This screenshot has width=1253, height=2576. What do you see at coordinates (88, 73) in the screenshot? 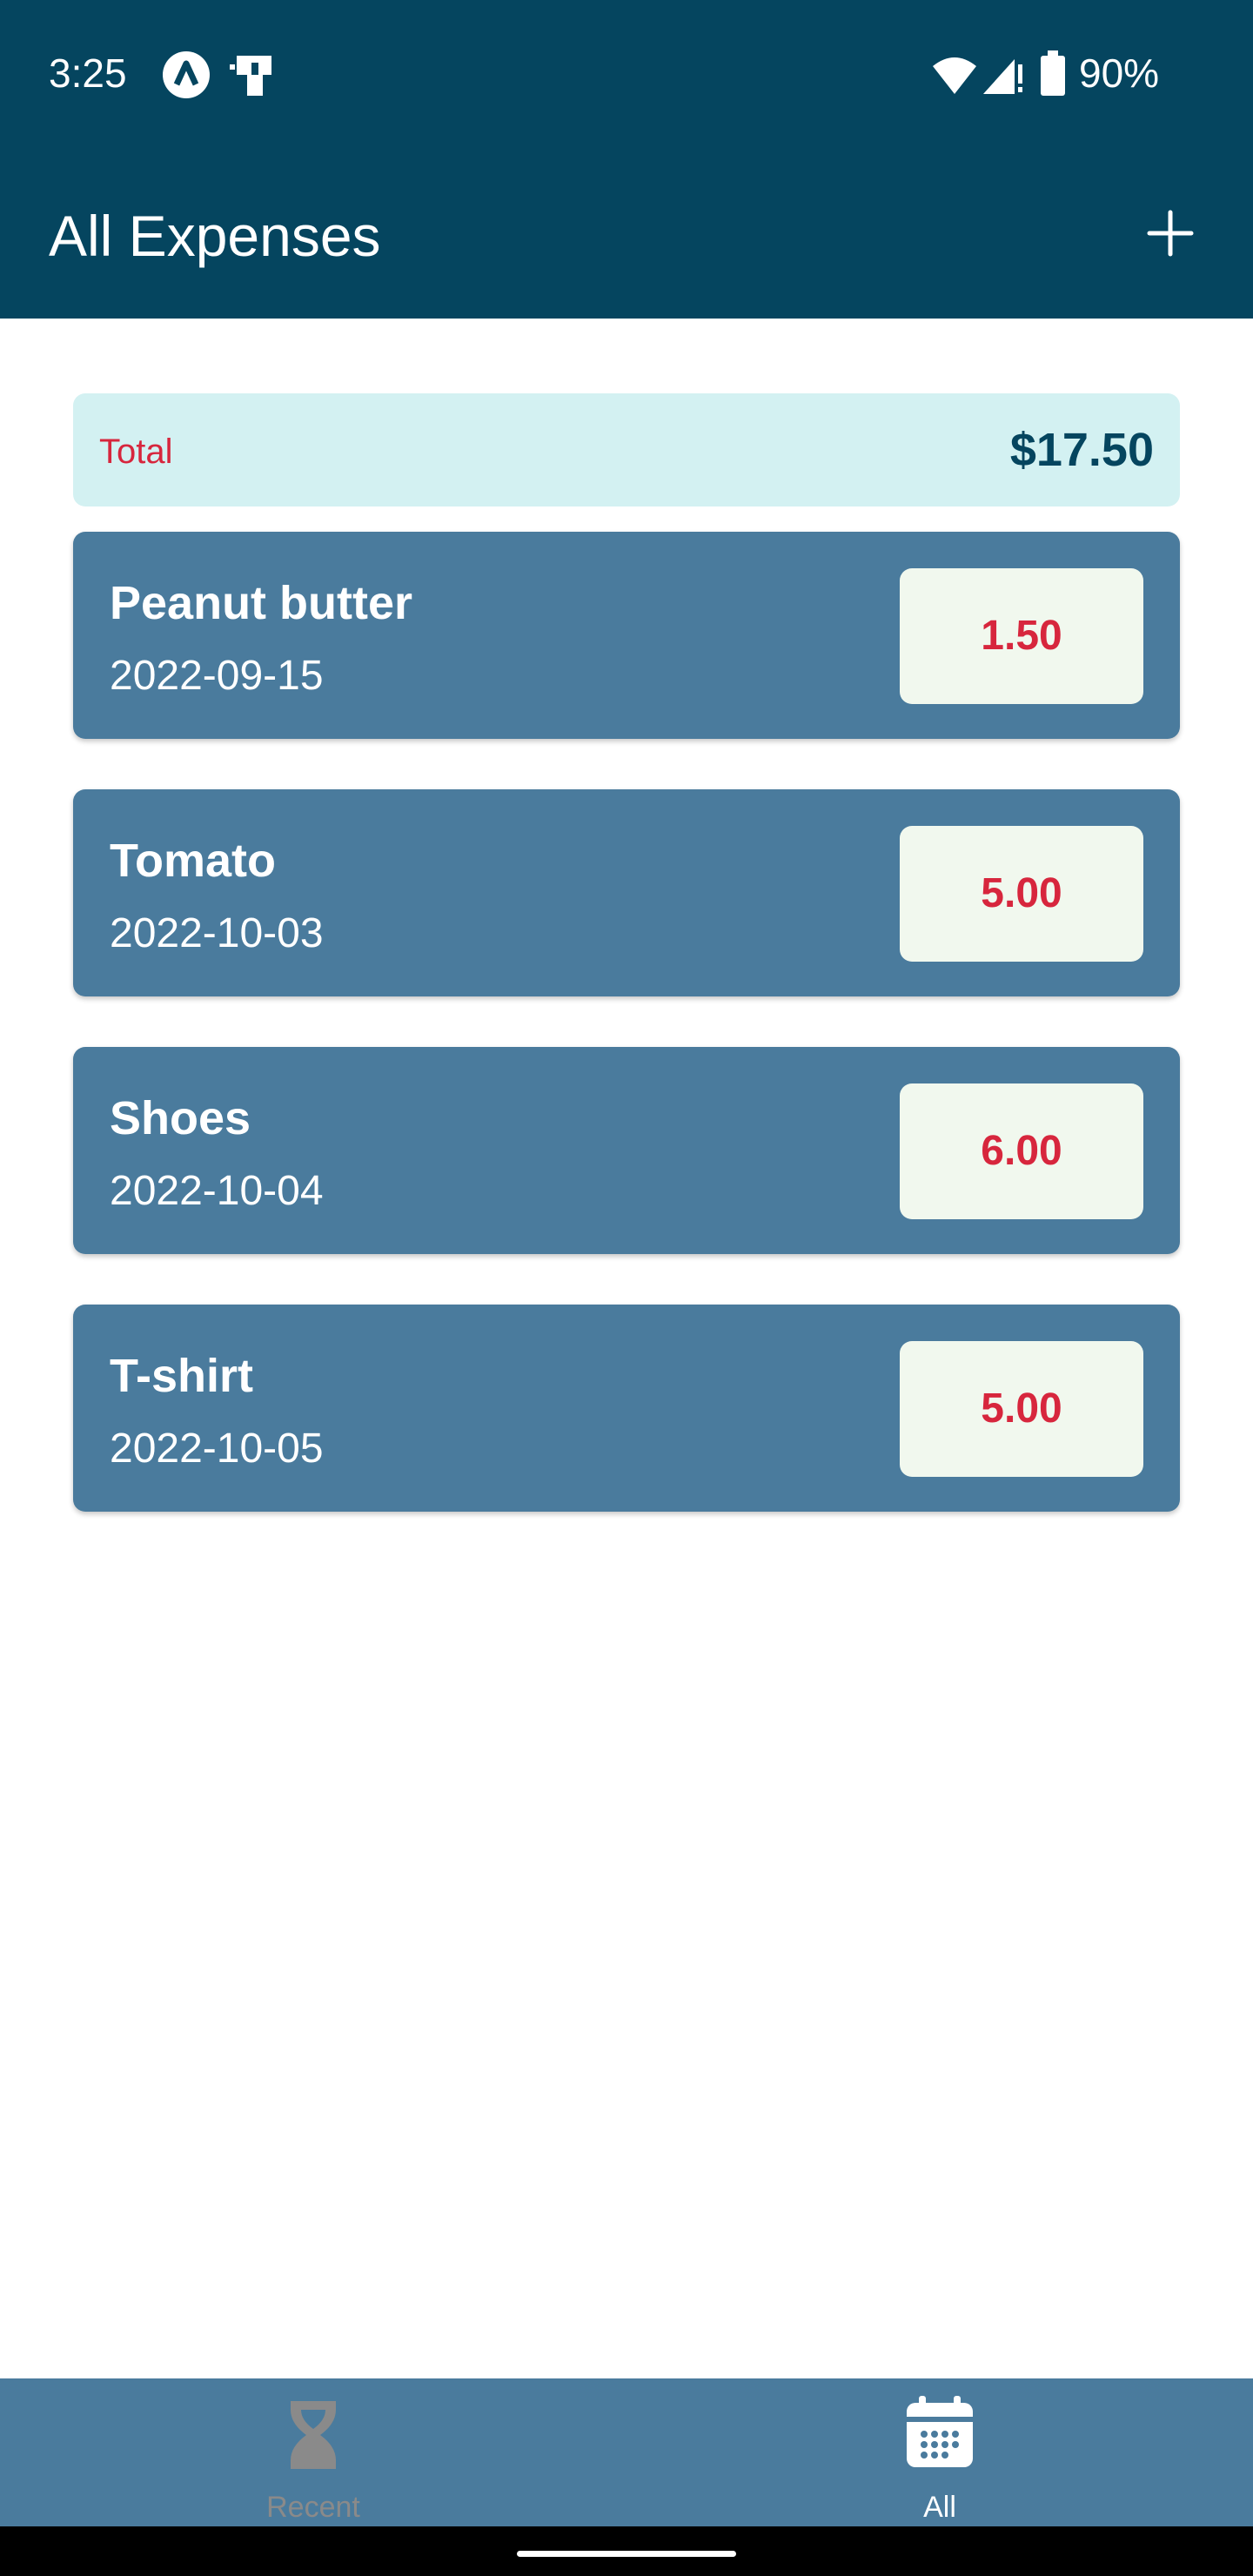
I see `status-time: 3:25` at bounding box center [88, 73].